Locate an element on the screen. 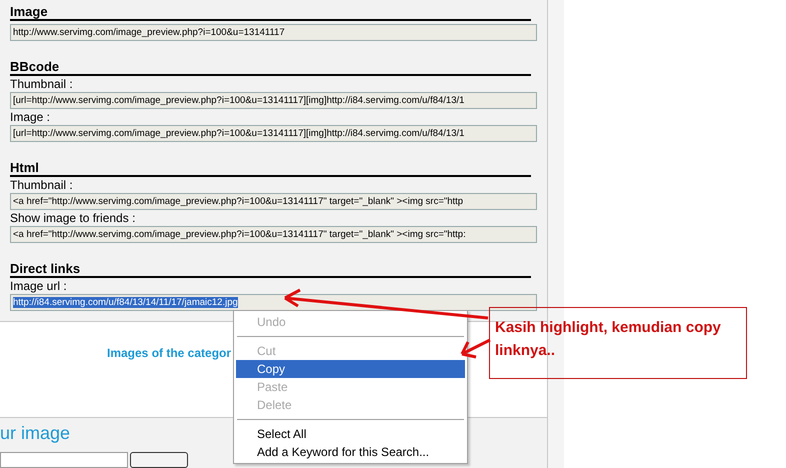  section-heading: Image is located at coordinates (270, 12).